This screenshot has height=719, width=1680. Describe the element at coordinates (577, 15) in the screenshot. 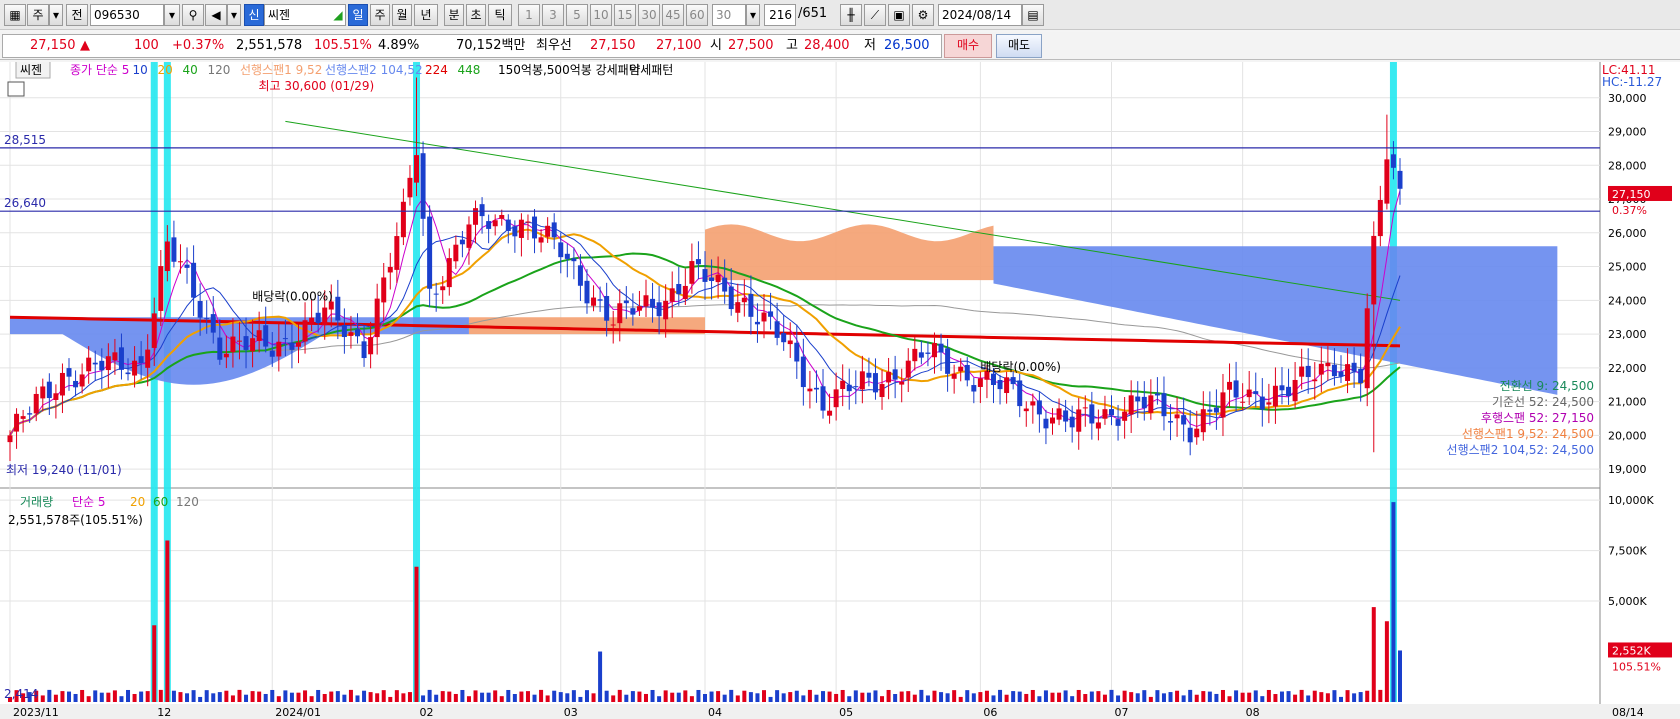

I see `interval-5-button: 5` at that location.